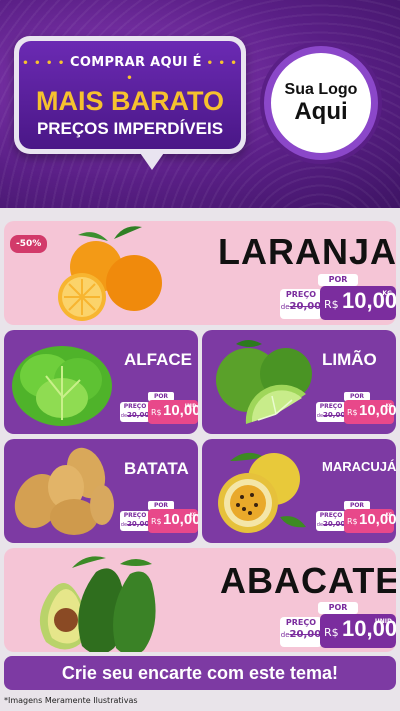 The image size is (400, 711). I want to click on footnote: *Imagens Meramente Ilustrativas, so click(71, 700).